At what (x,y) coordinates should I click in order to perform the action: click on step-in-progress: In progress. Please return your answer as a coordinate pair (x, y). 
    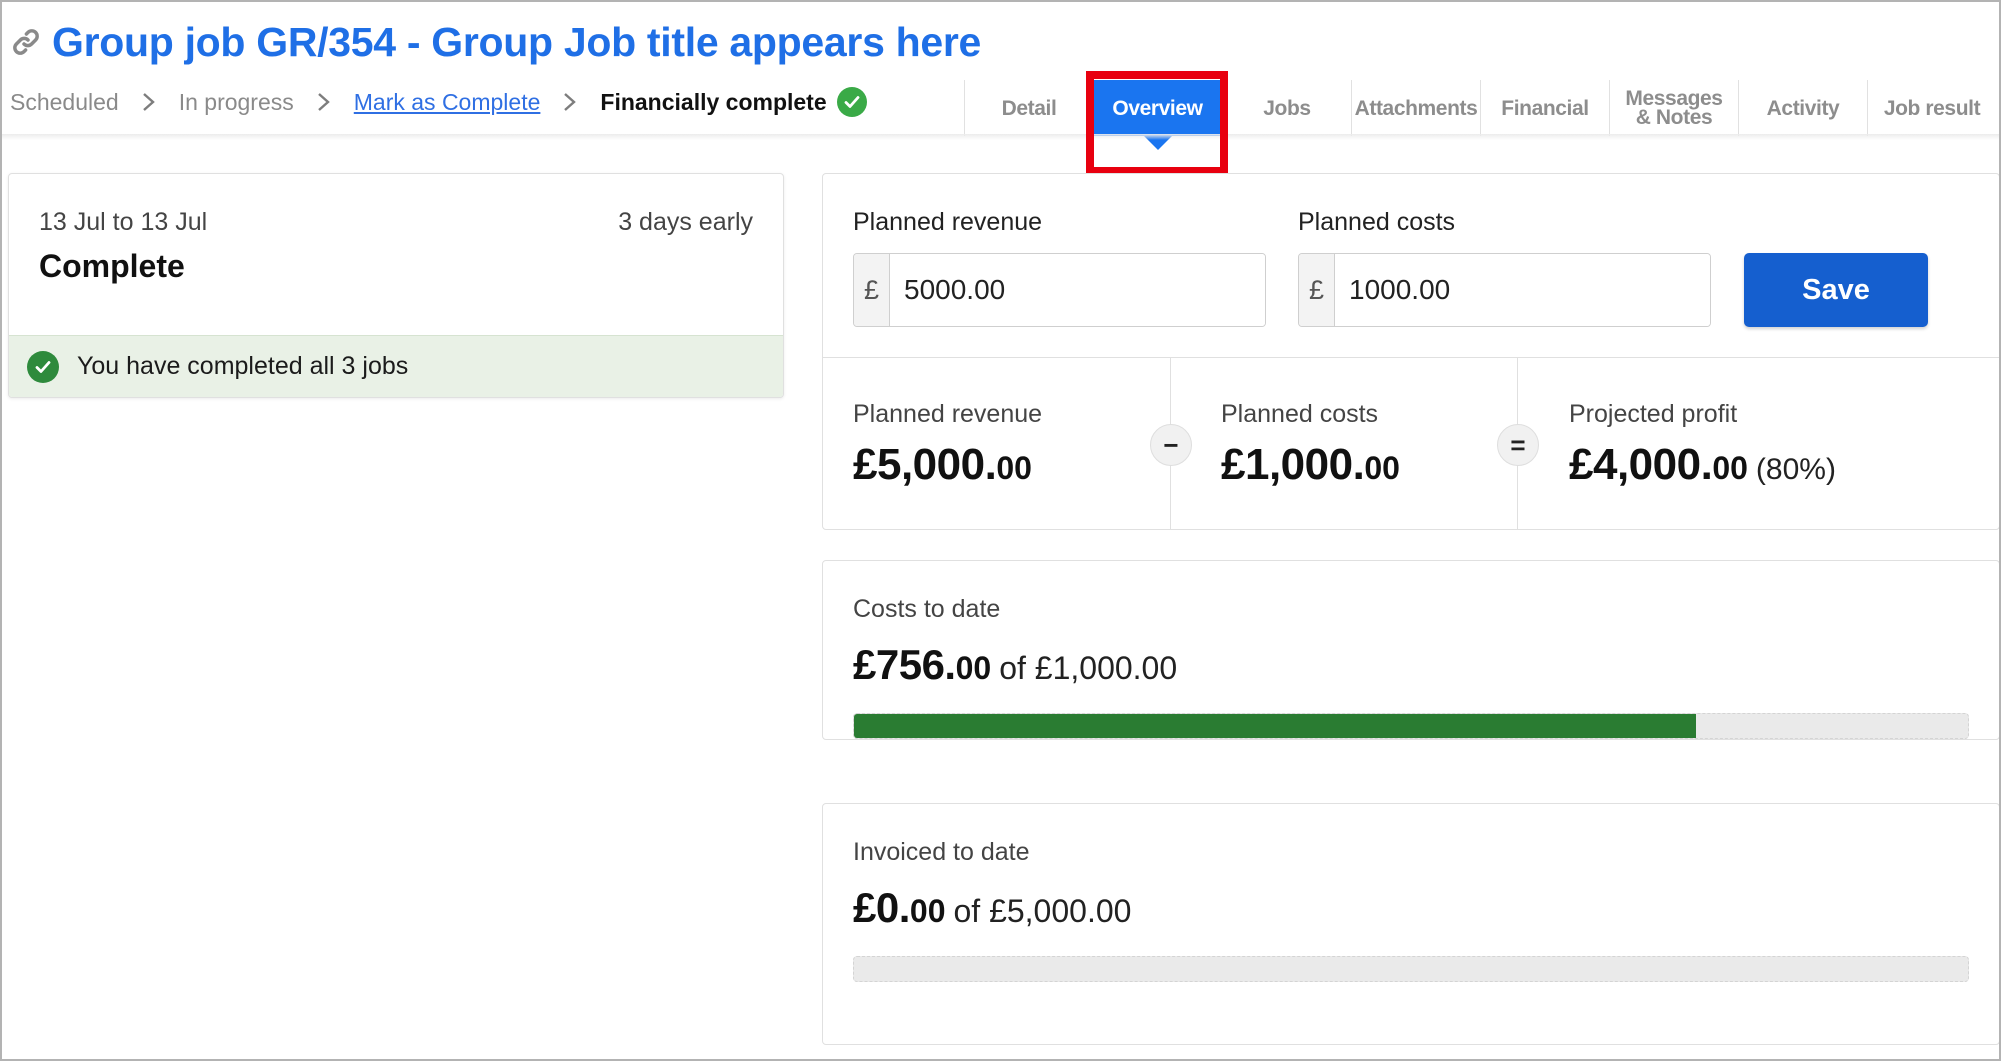
    Looking at the image, I should click on (236, 101).